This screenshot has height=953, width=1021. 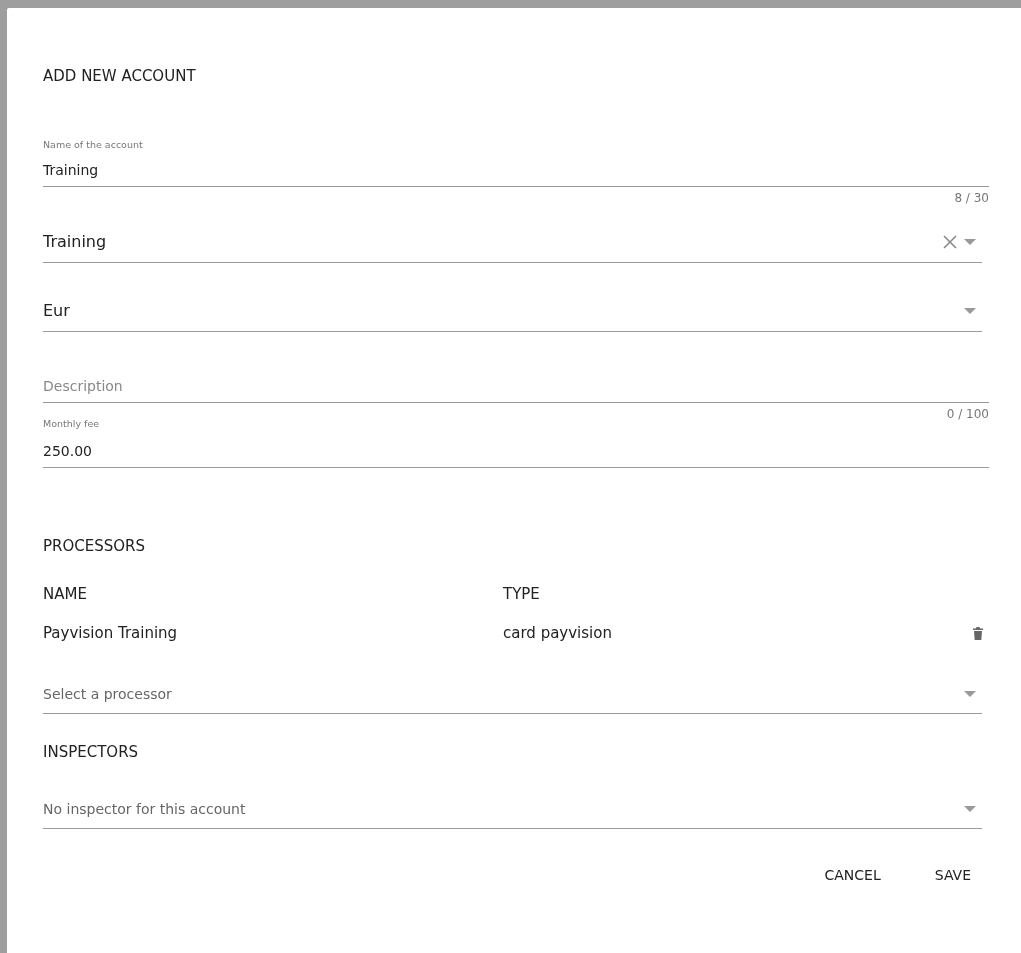 What do you see at coordinates (516, 162) in the screenshot?
I see `text-field: Name of the account Training` at bounding box center [516, 162].